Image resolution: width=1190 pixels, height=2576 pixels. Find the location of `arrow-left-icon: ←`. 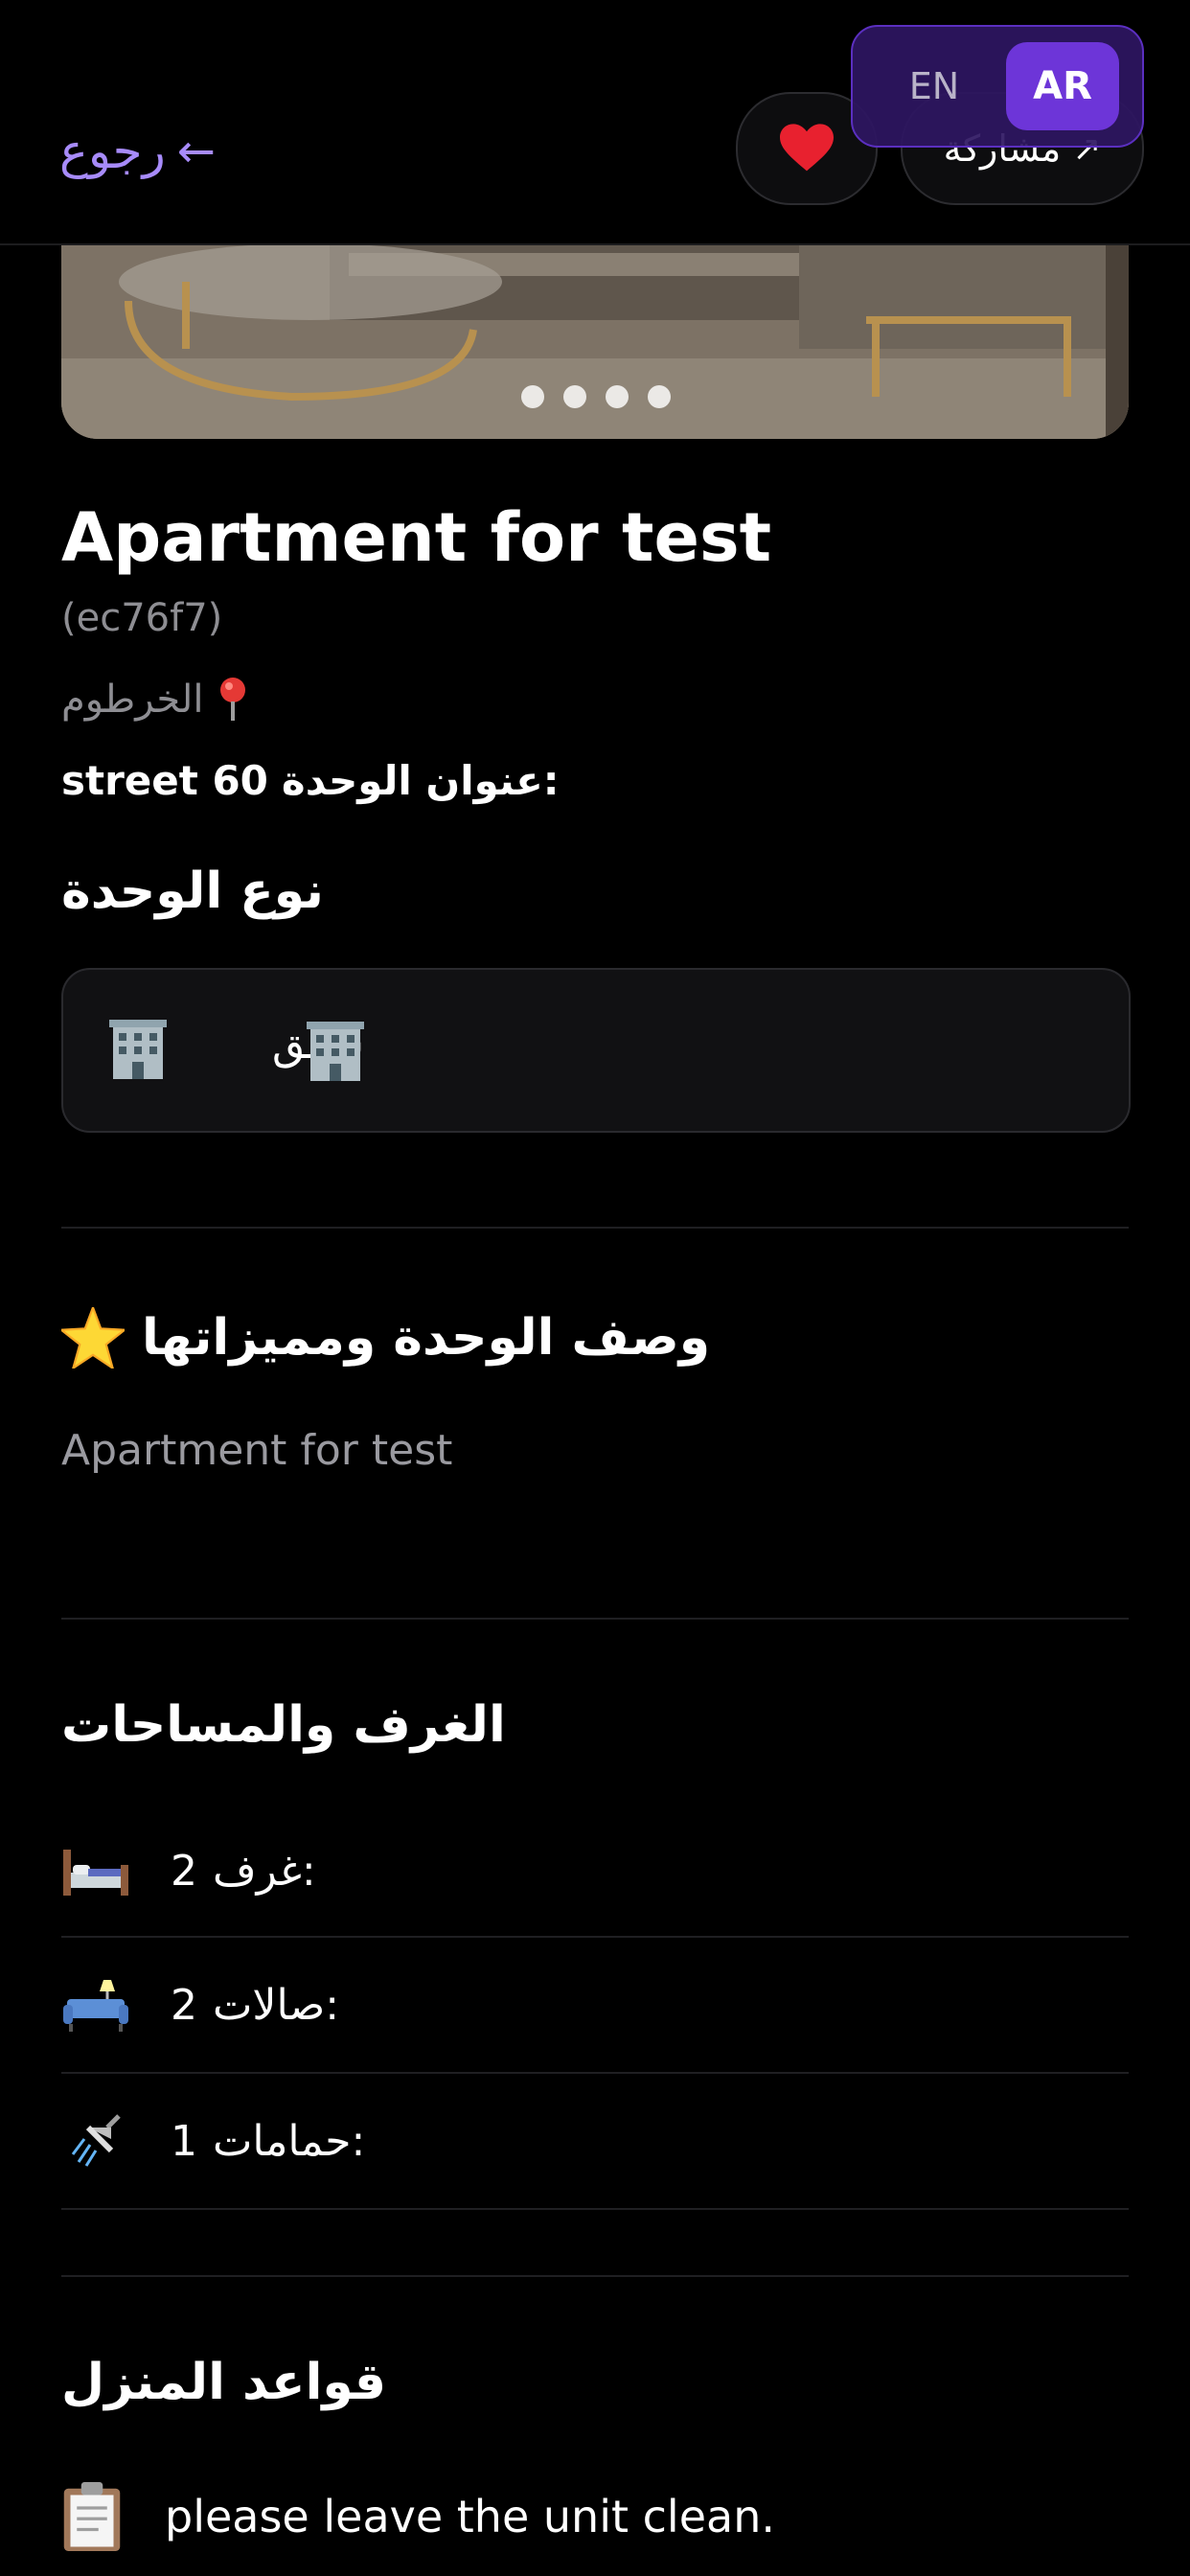

arrow-left-icon: ← is located at coordinates (196, 151).